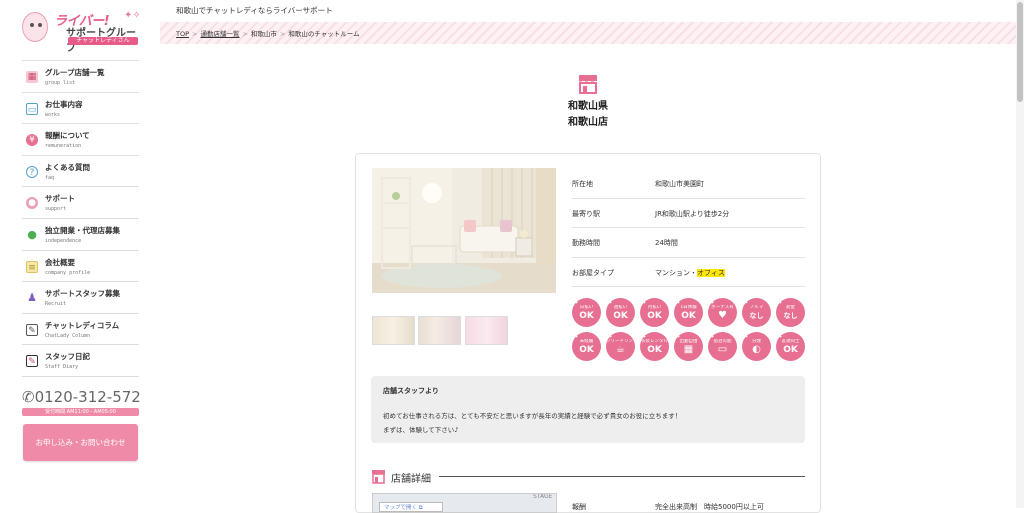 The image size is (1024, 513). I want to click on badge-smoking-separated: ✦ 分煙 ◐, so click(756, 346).